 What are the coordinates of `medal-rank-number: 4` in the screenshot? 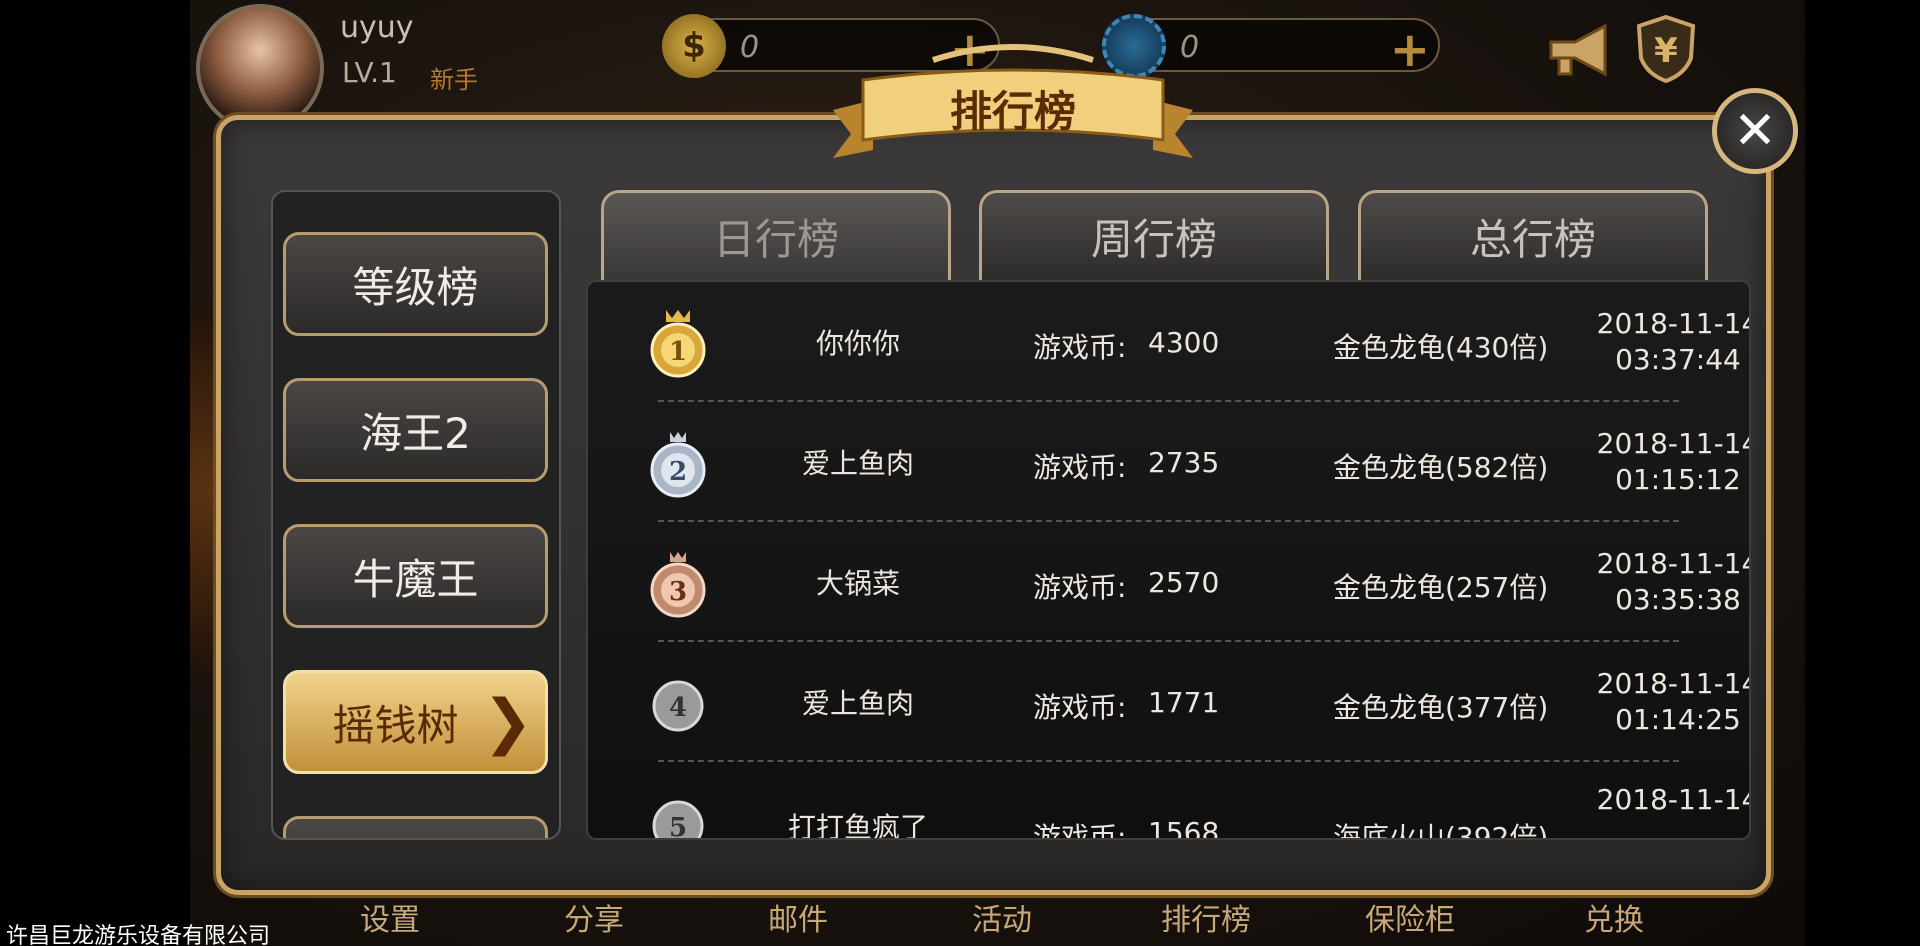 It's located at (678, 708).